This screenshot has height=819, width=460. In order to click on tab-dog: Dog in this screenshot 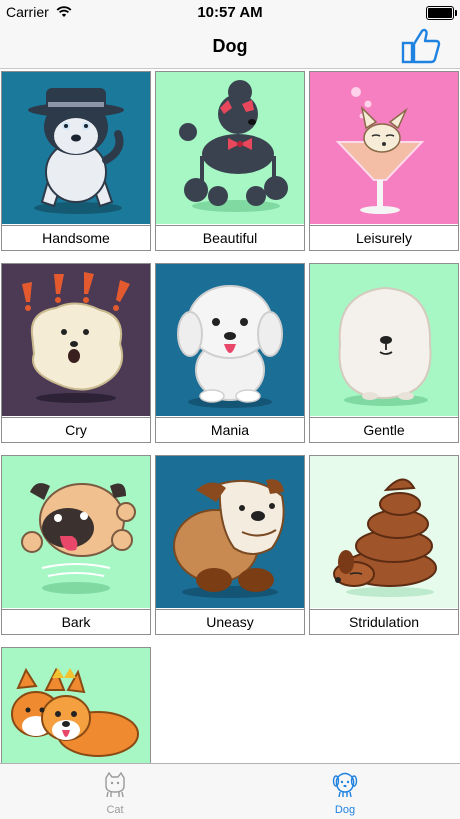, I will do `click(345, 791)`.